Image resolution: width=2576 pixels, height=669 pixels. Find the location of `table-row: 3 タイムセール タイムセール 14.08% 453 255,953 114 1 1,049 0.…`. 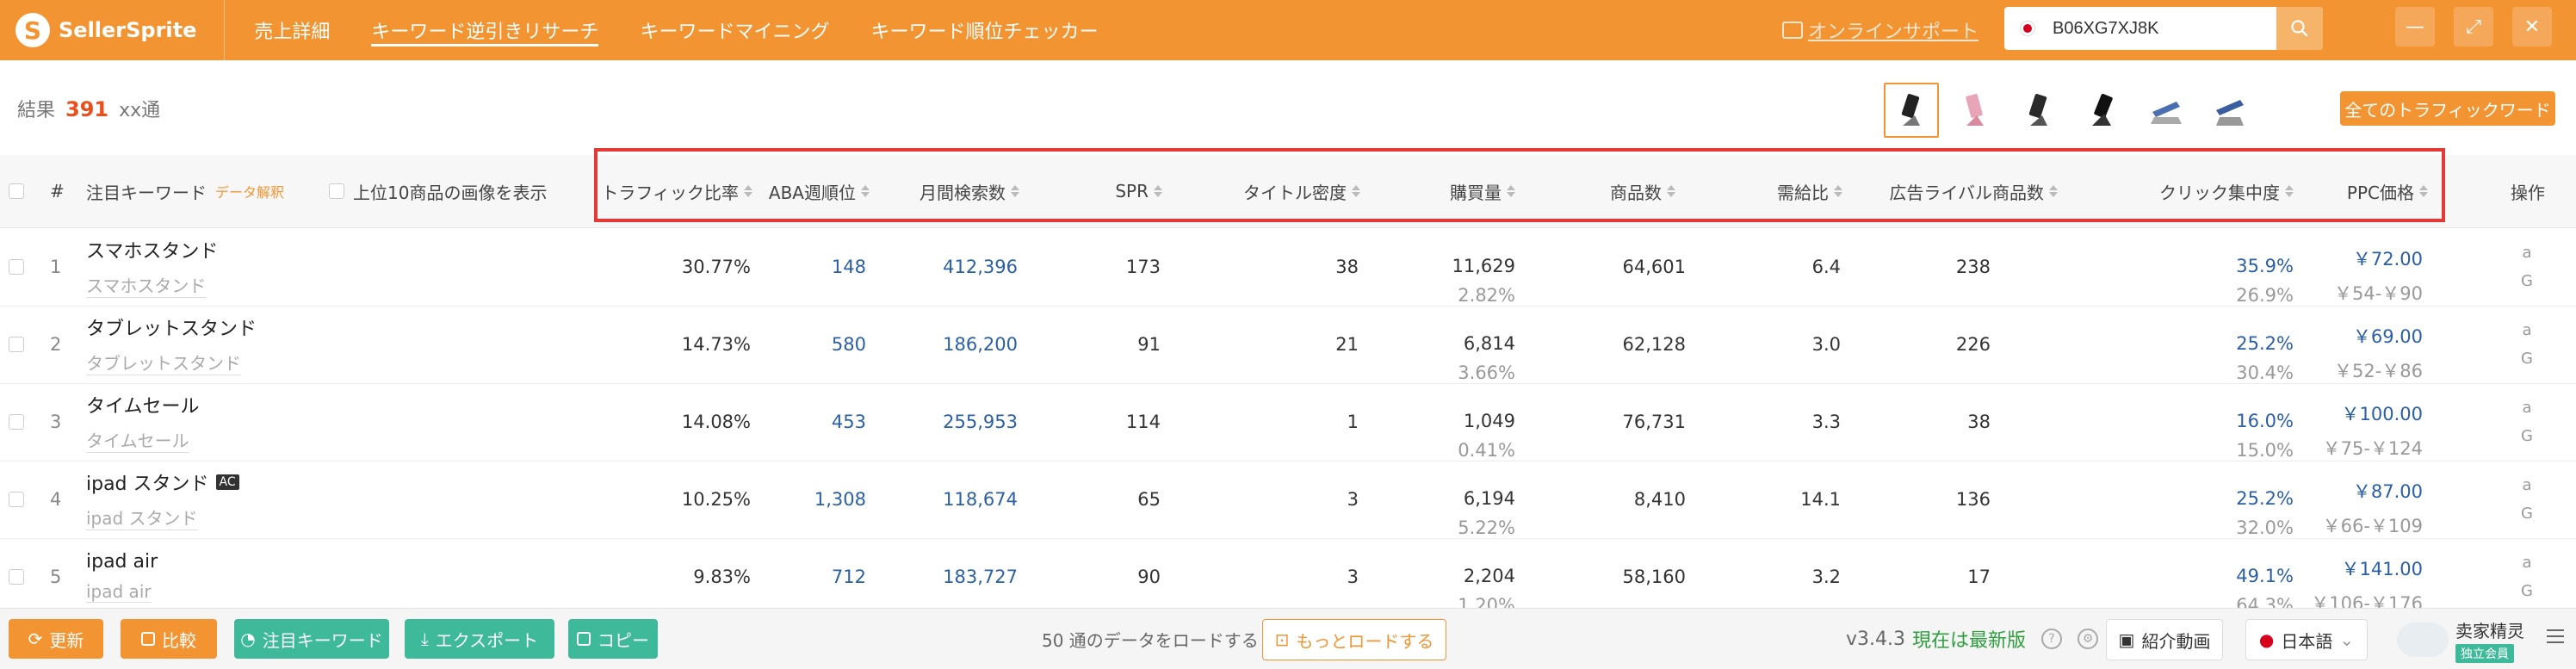

table-row: 3 タイムセール タイムセール 14.08% 453 255,953 114 1 1,049 0.… is located at coordinates (1288, 422).